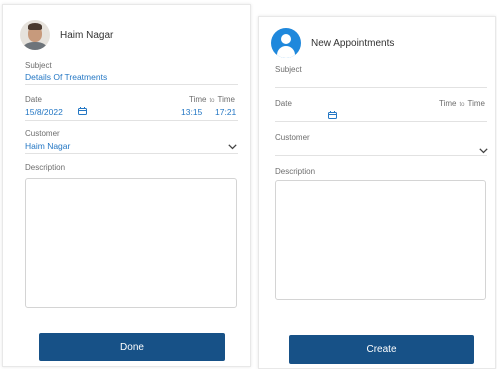 The image size is (497, 369). I want to click on done-button: Done, so click(132, 347).